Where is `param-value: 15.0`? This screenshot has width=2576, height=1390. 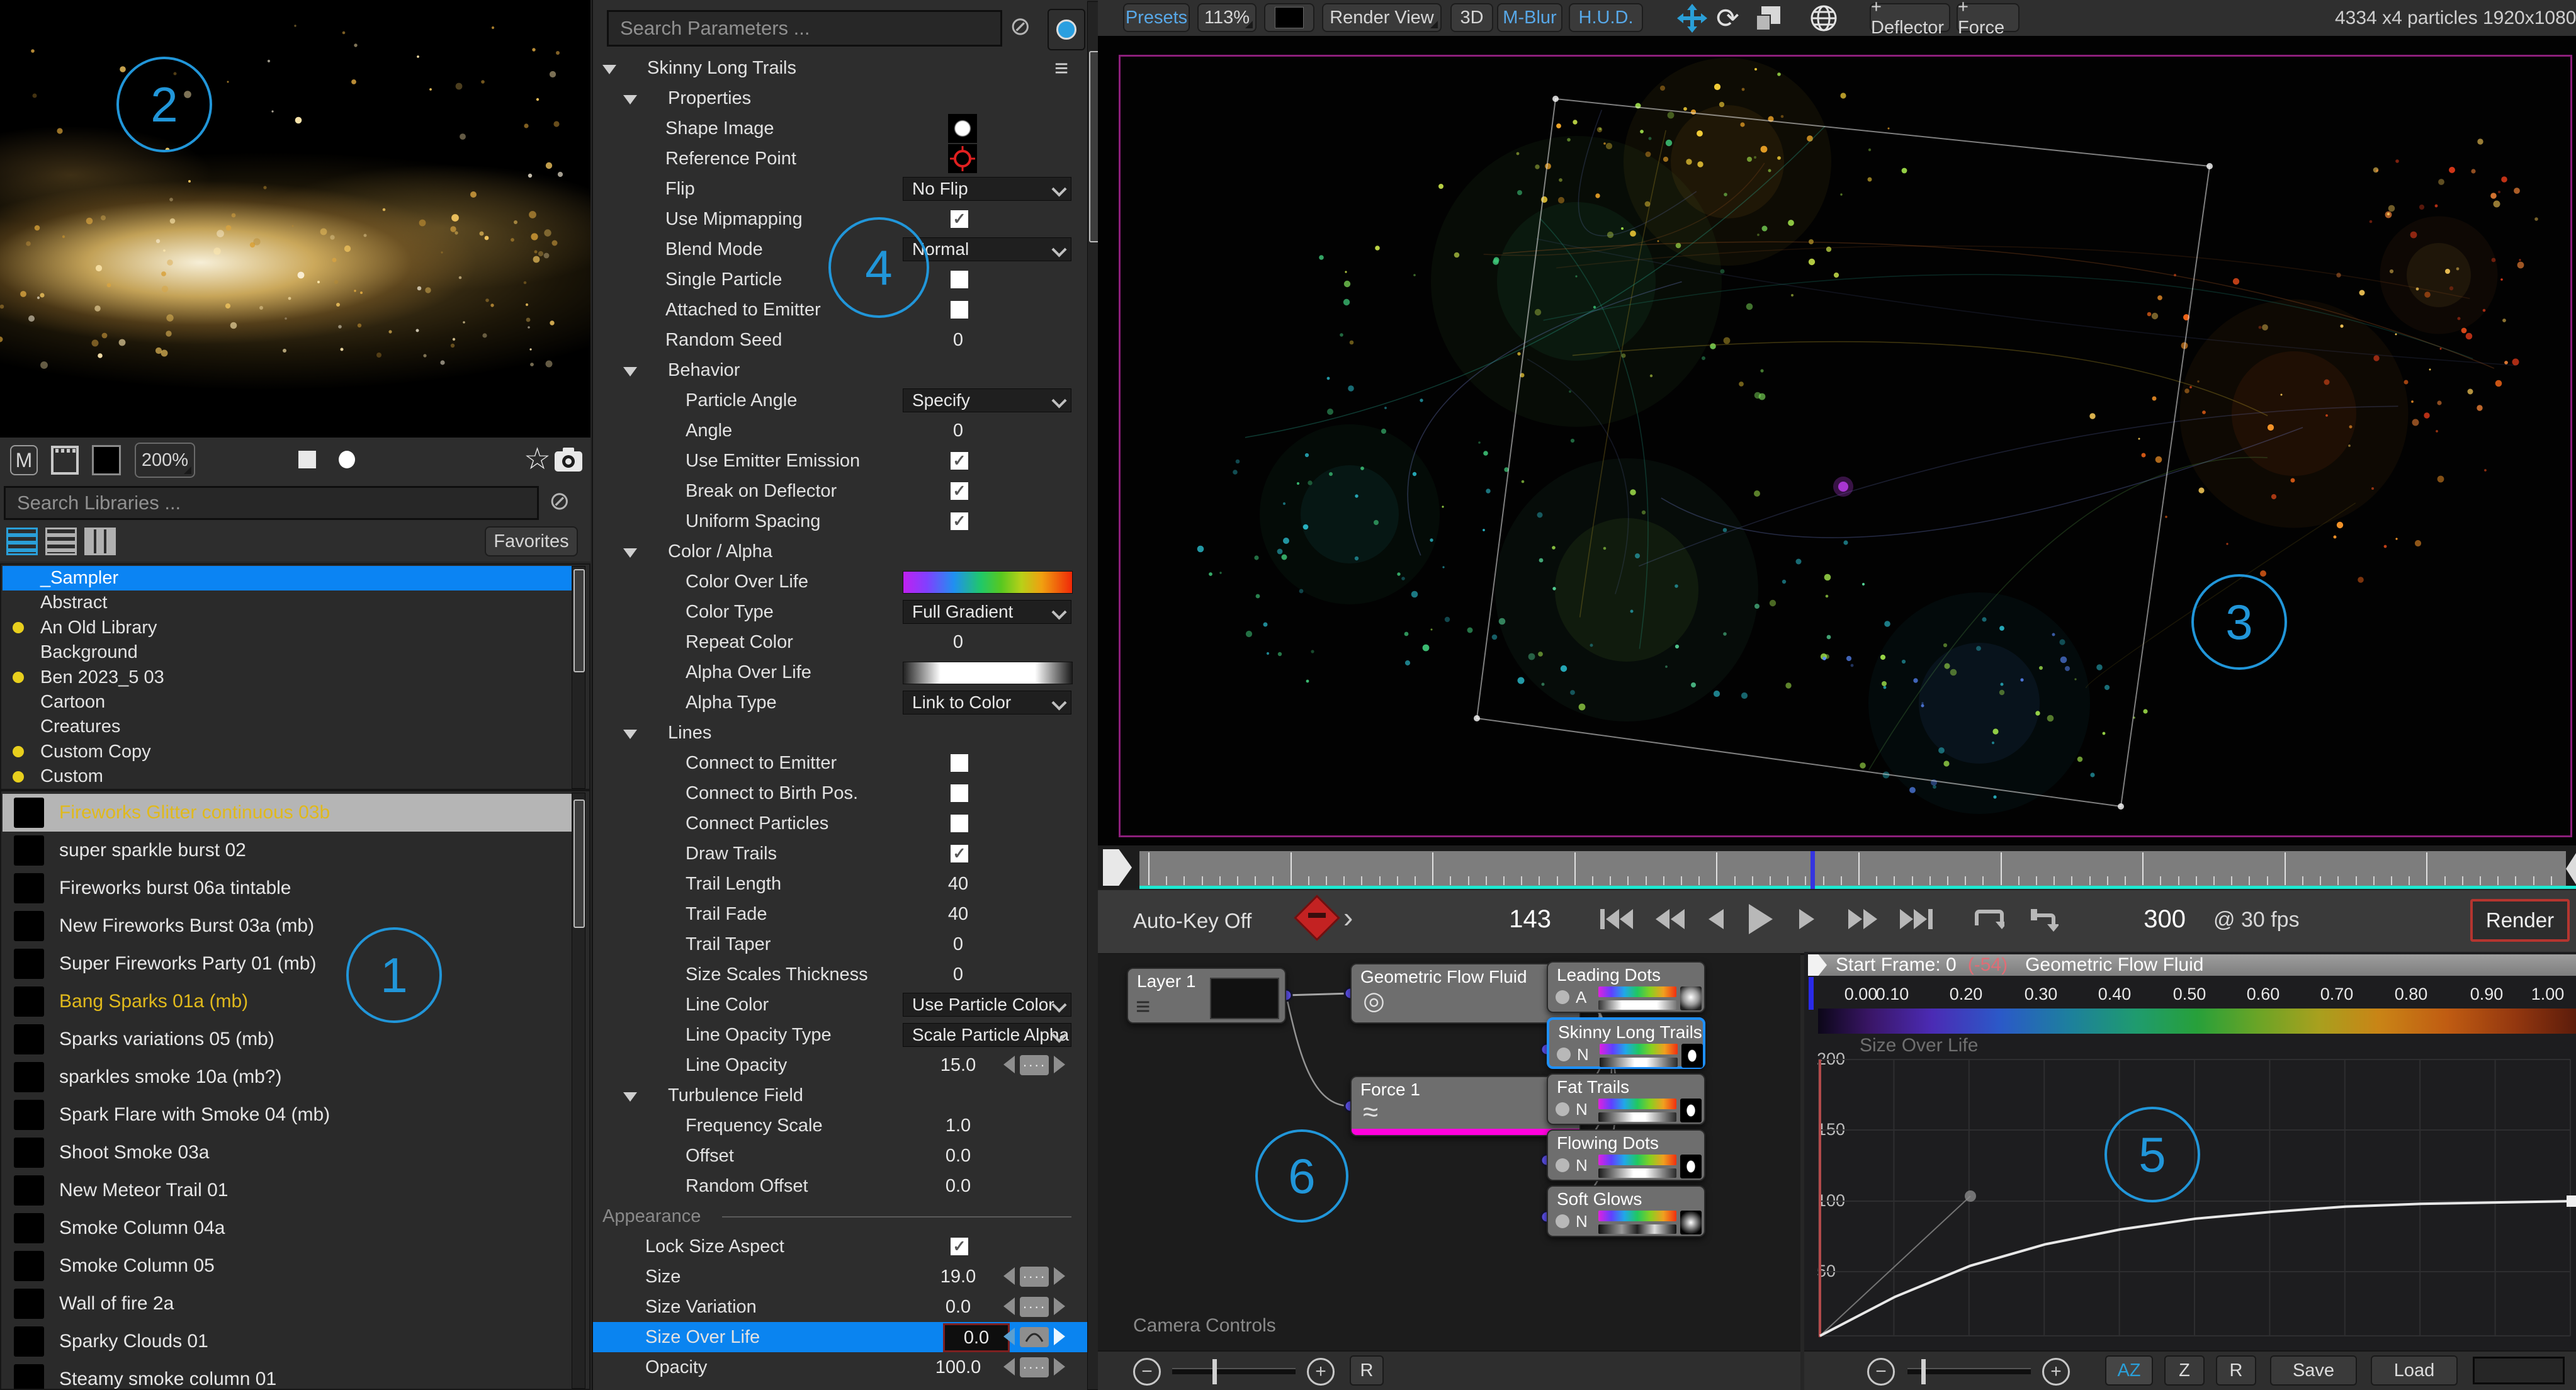 param-value: 15.0 is located at coordinates (958, 1065).